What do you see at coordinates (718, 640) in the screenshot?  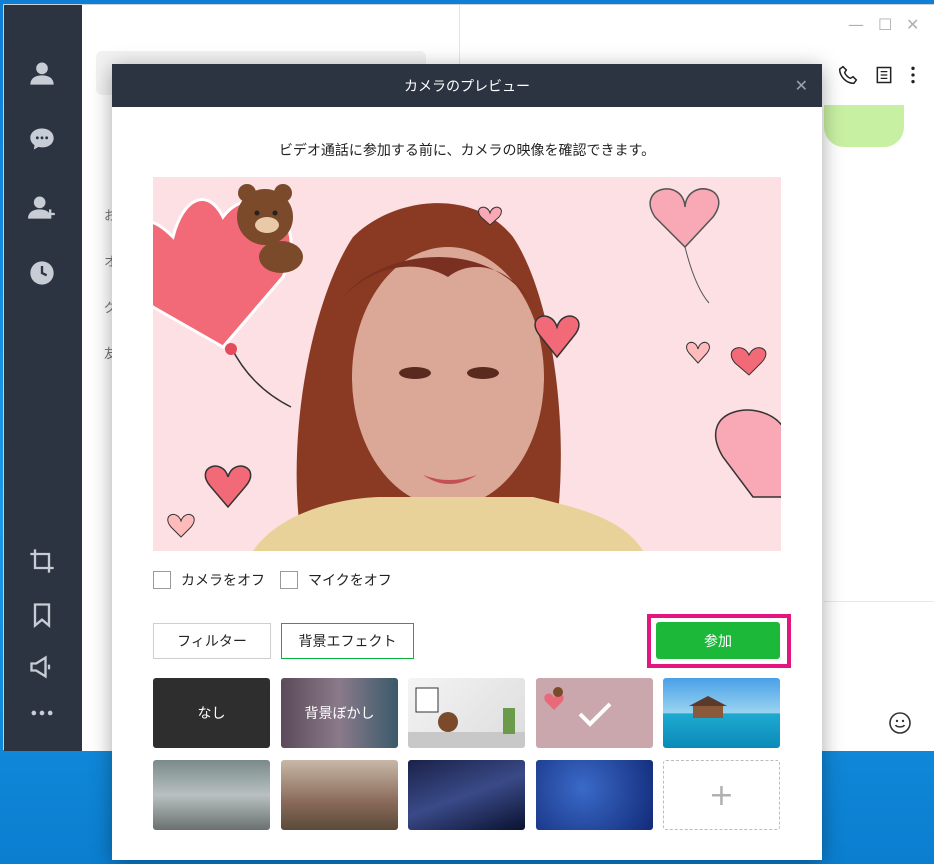 I see `join-button: 参加` at bounding box center [718, 640].